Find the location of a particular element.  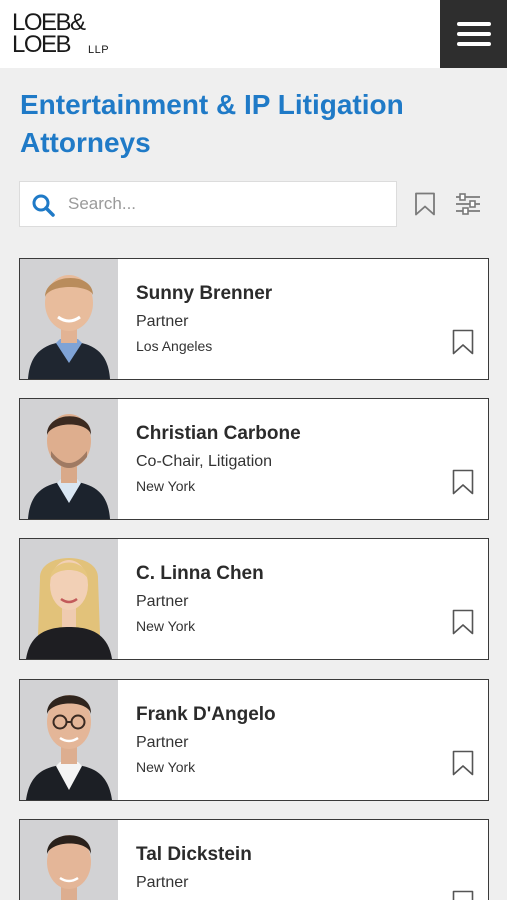

attorney-name: Christian Carbone is located at coordinates (218, 434).